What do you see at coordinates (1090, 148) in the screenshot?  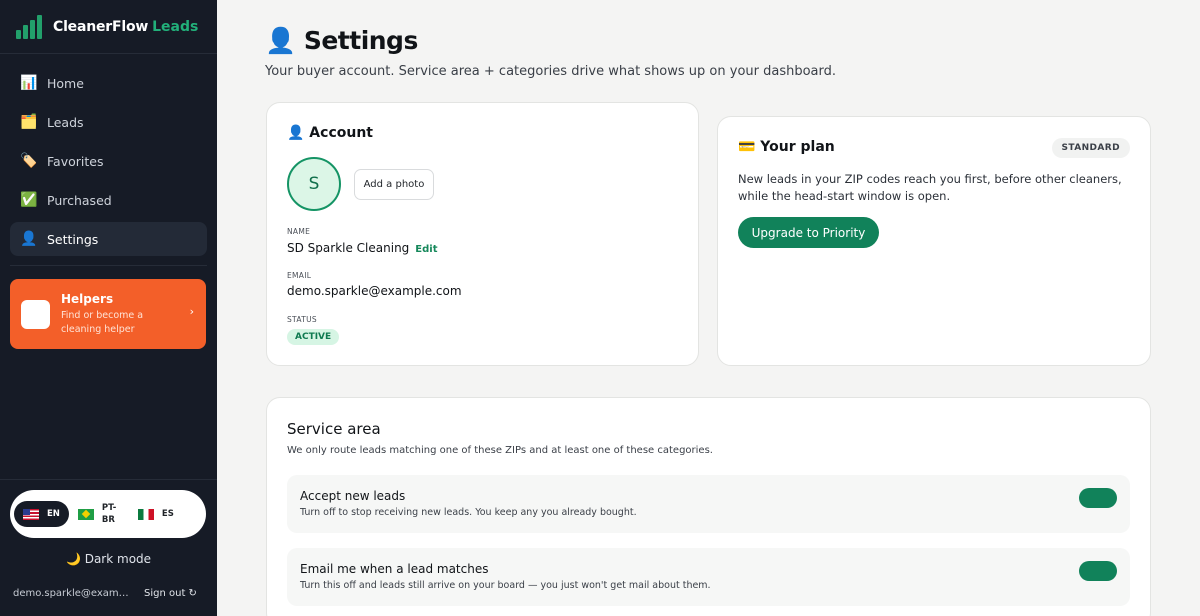 I see `plan-badge: STANDARD` at bounding box center [1090, 148].